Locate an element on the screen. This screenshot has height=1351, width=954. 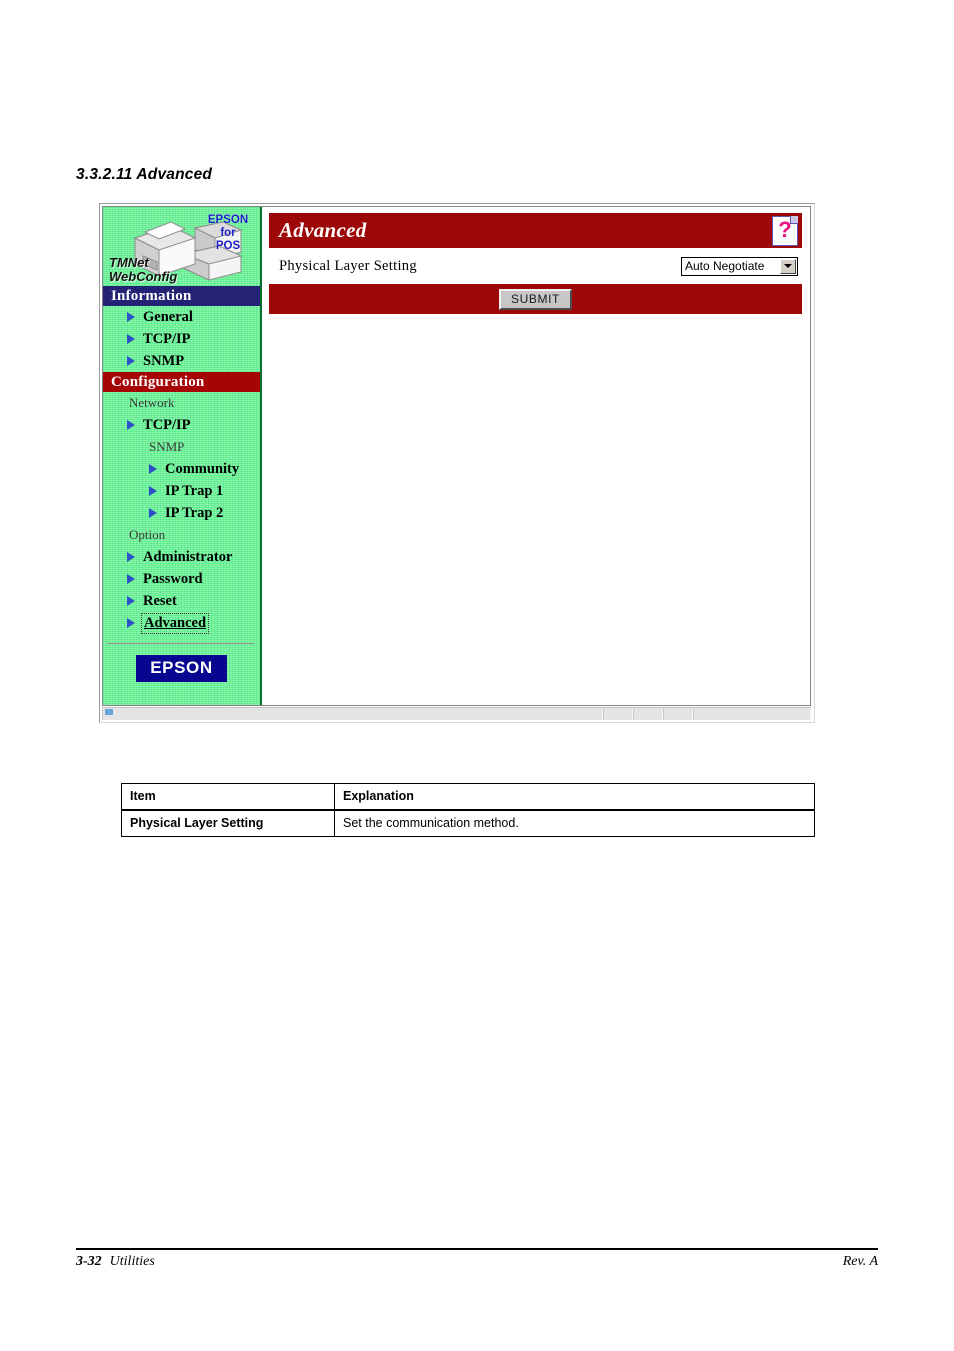
physical-layer-setting-row: Physical Layer Setting Auto Negotiate is located at coordinates (535, 266).